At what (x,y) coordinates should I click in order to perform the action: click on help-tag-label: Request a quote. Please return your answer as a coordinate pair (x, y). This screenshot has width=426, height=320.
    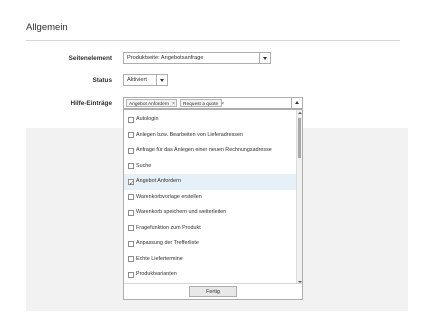
    Looking at the image, I should click on (201, 104).